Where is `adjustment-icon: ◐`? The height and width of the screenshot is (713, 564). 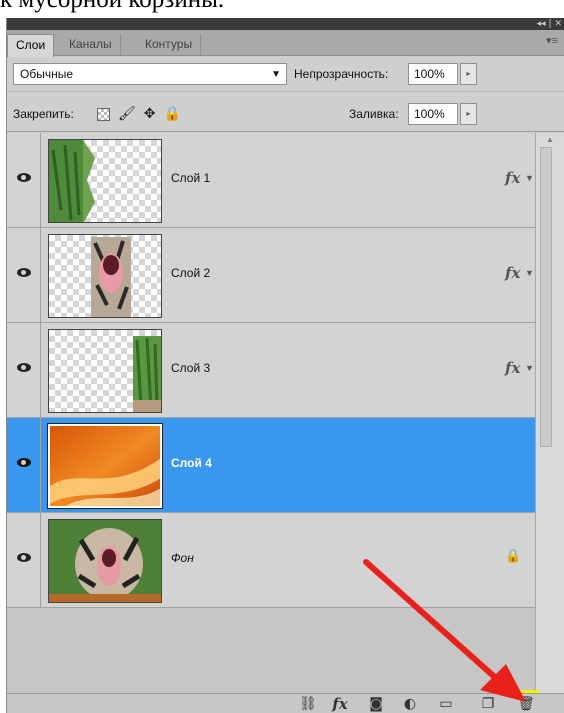 adjustment-icon: ◐ is located at coordinates (410, 703).